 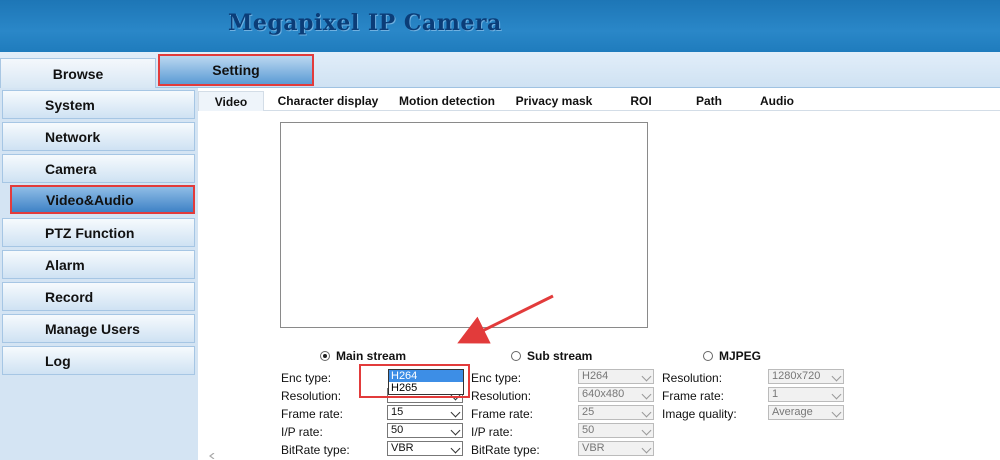 What do you see at coordinates (699, 414) in the screenshot?
I see `mjpeg-image-quality-label: Image quality:` at bounding box center [699, 414].